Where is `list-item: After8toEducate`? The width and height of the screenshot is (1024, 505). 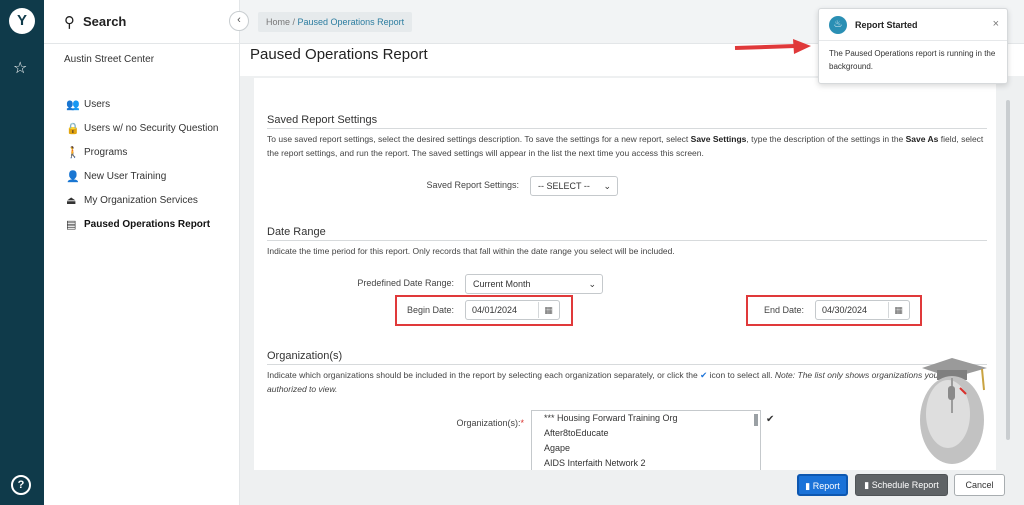
list-item: After8toEducate is located at coordinates (646, 433).